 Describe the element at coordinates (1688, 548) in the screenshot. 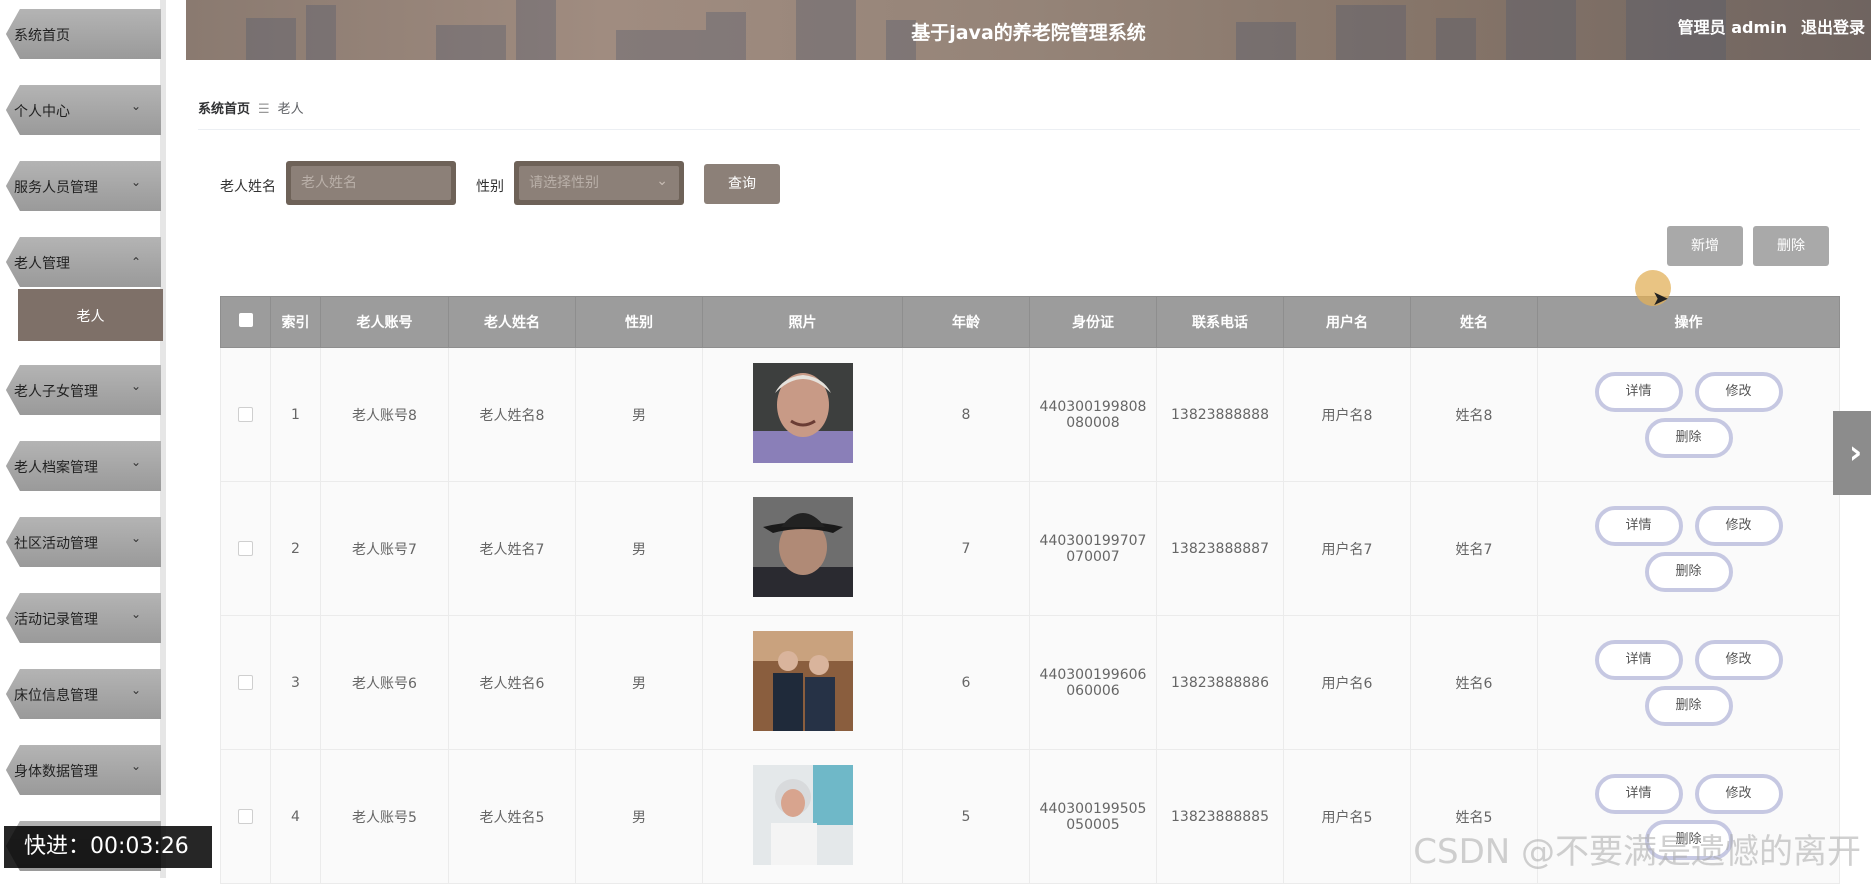

I see `cell-actions: 详情 修改 删除` at that location.